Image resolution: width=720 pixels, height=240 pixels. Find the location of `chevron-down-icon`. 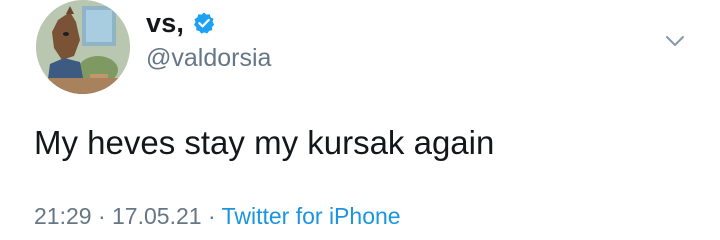

chevron-down-icon is located at coordinates (675, 41).